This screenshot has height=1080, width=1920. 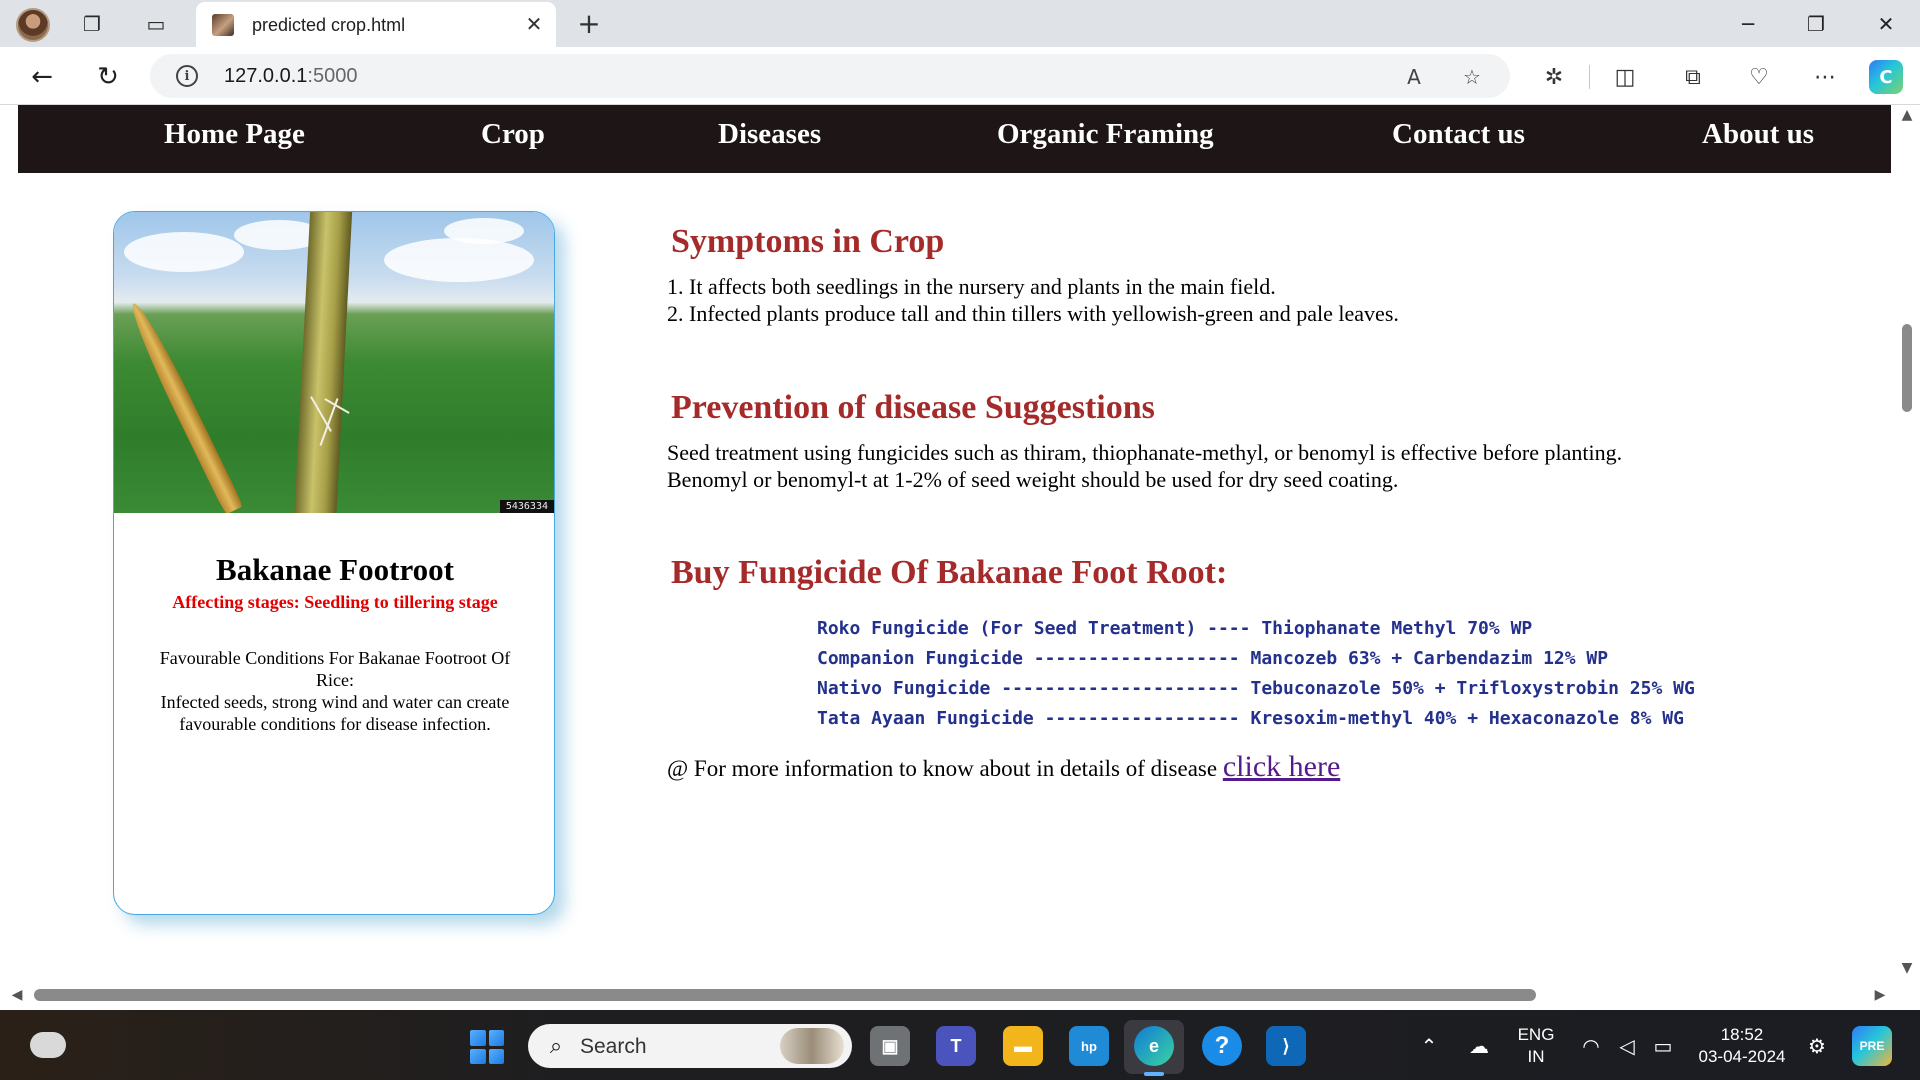 What do you see at coordinates (1589, 77) in the screenshot?
I see `toolbar-separator` at bounding box center [1589, 77].